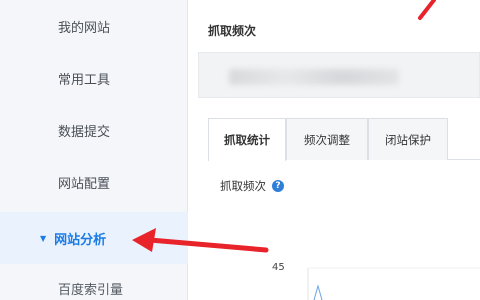  I want to click on sidebar-item-site-analysis: ▼ 网站分析, so click(94, 238).